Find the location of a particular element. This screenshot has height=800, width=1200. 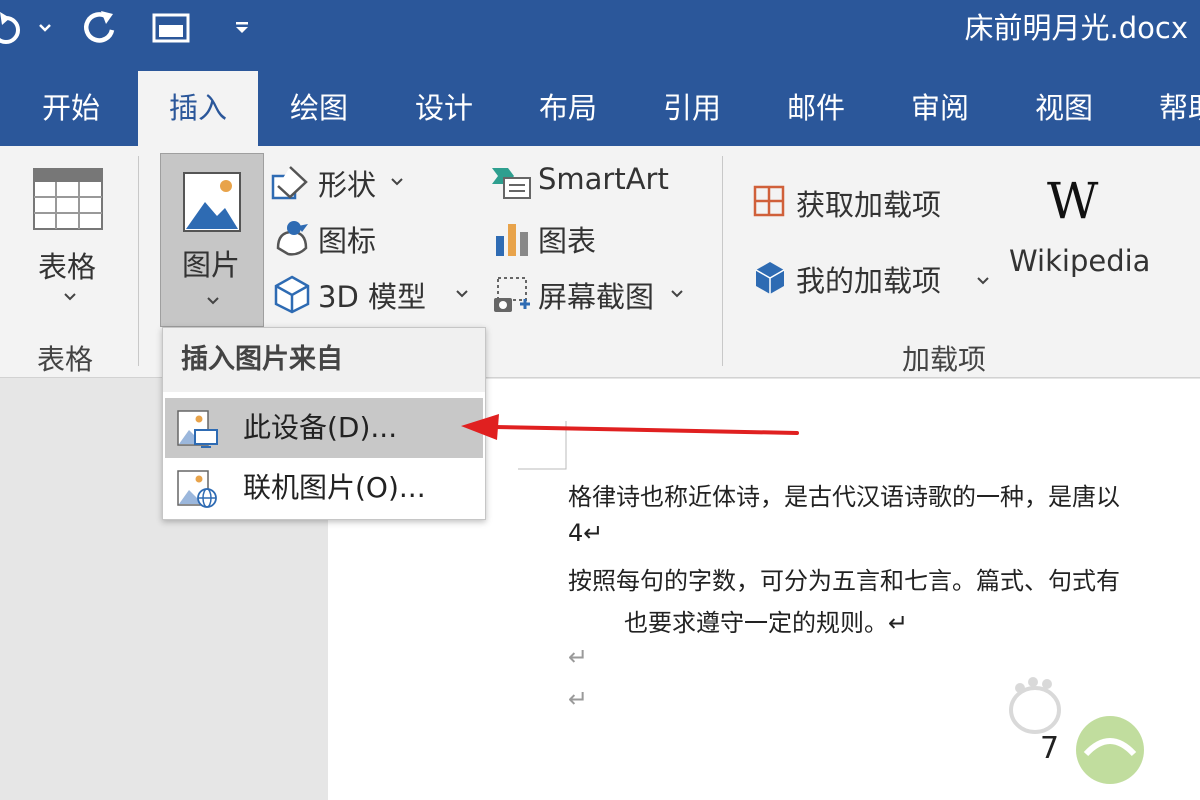

shapes-icon is located at coordinates (289, 183).